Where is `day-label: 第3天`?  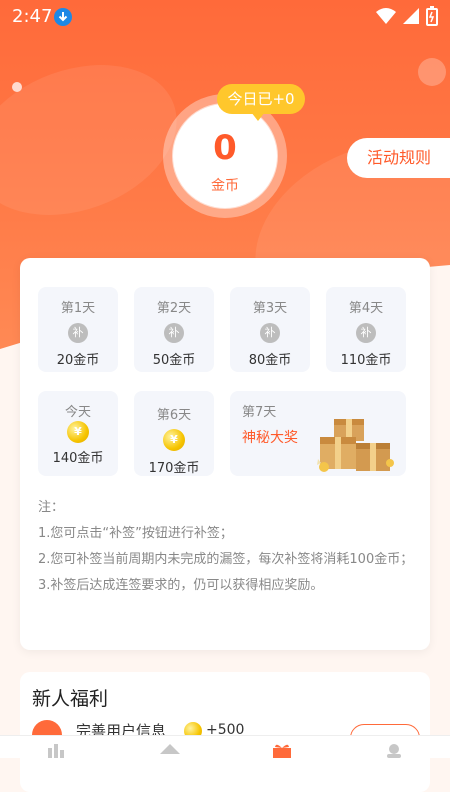 day-label: 第3天 is located at coordinates (270, 308).